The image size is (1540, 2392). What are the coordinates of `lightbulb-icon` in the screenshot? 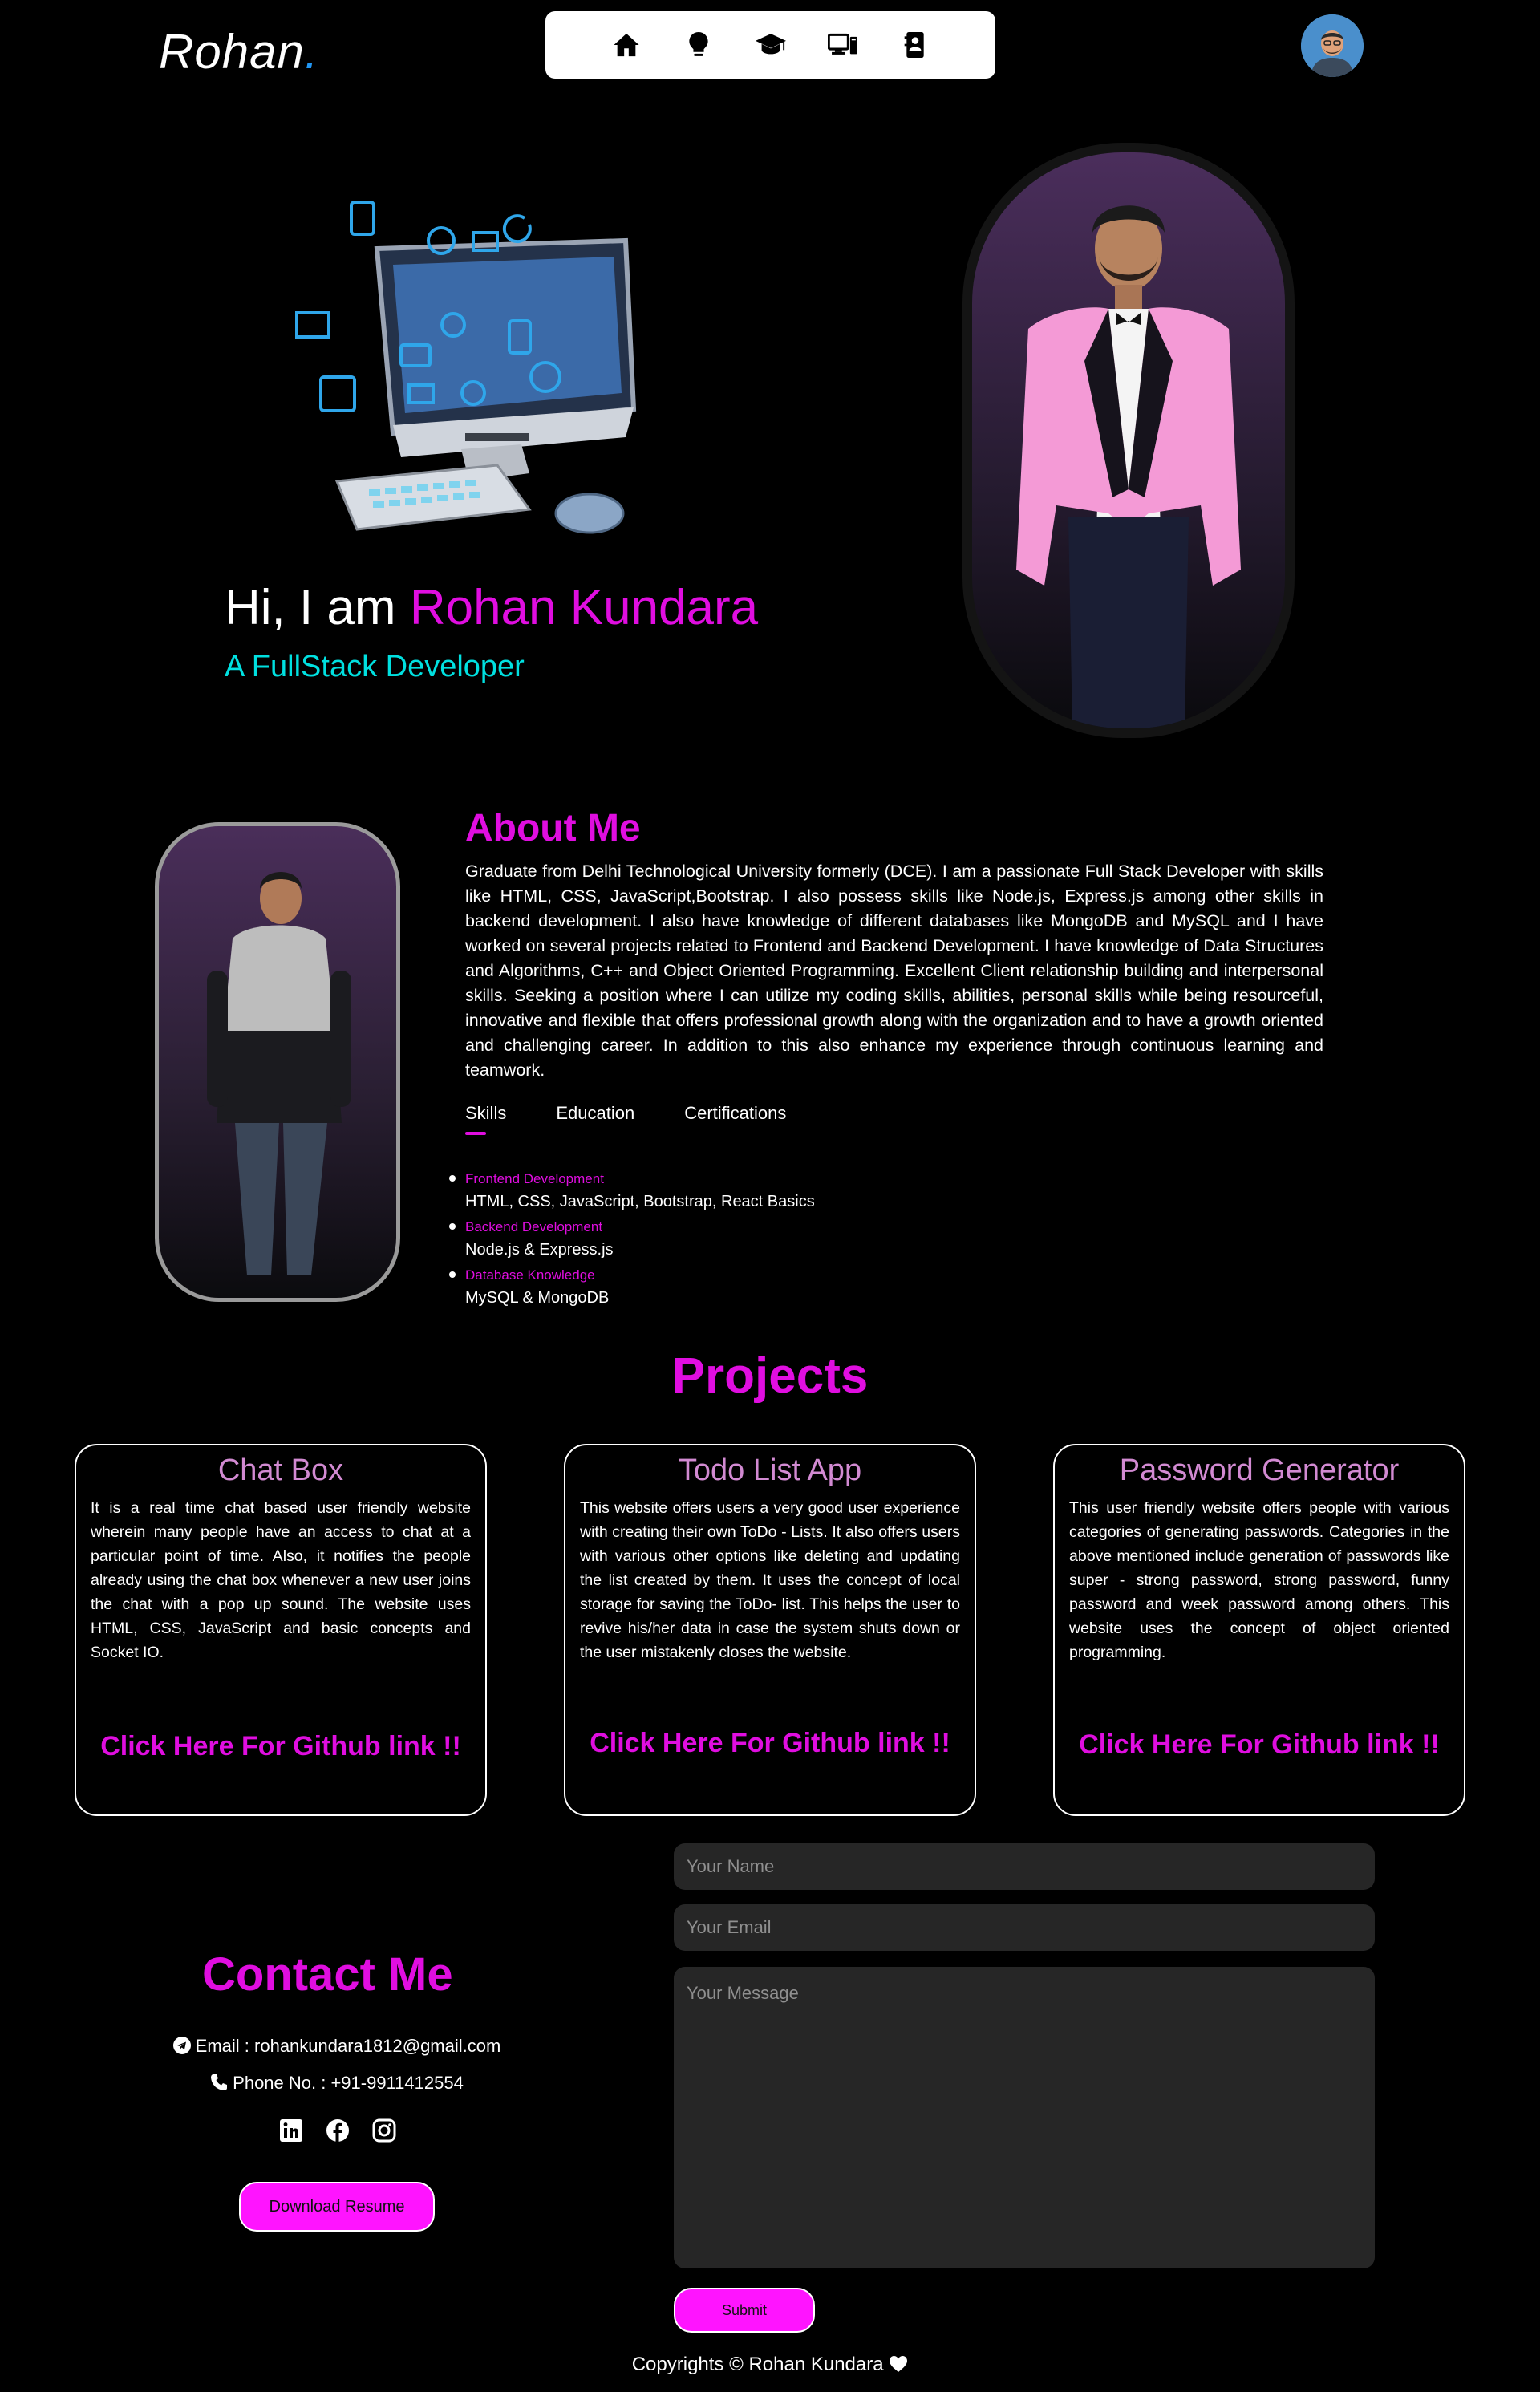 It's located at (698, 44).